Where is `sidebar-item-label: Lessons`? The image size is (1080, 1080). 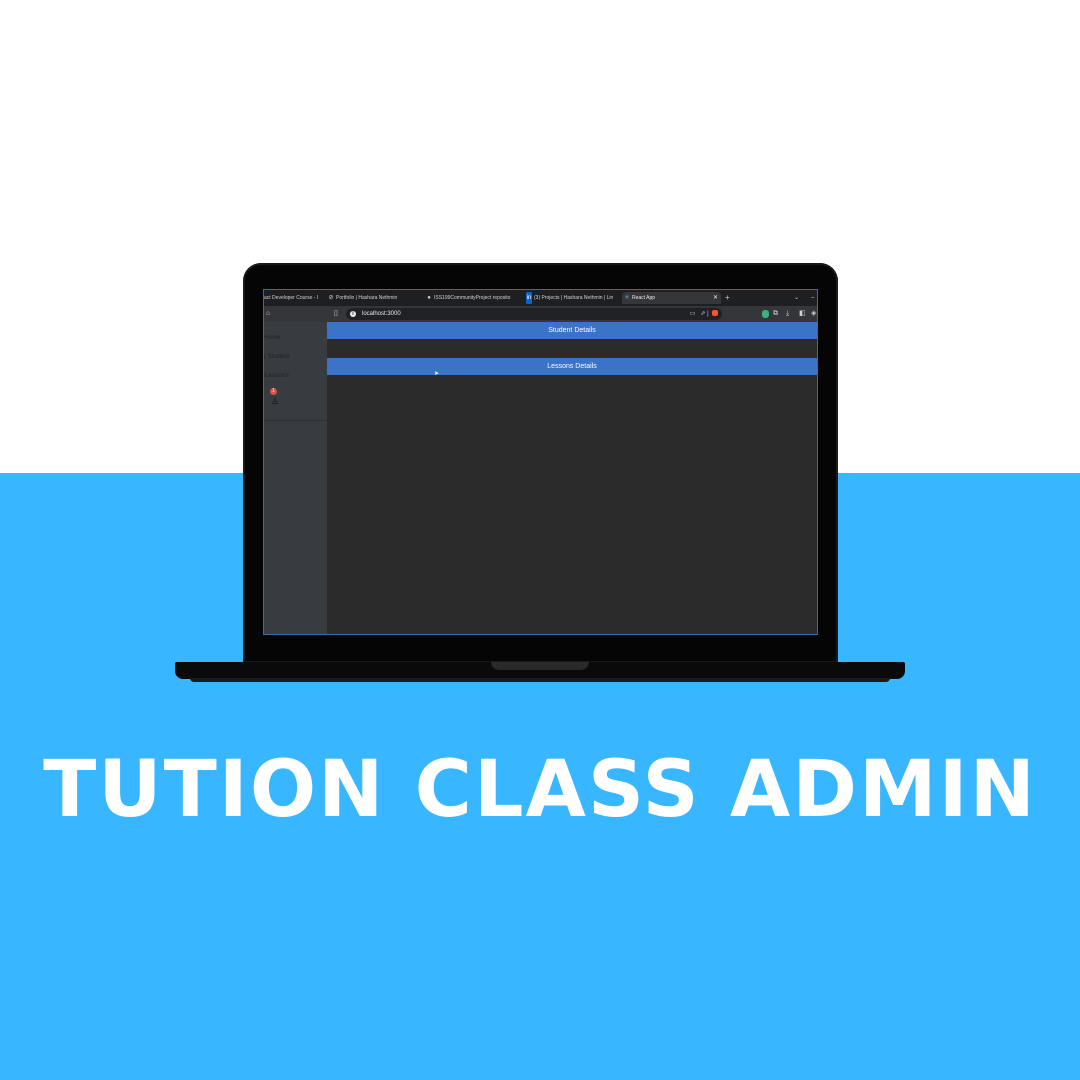
sidebar-item-label: Lessons is located at coordinates (276, 375).